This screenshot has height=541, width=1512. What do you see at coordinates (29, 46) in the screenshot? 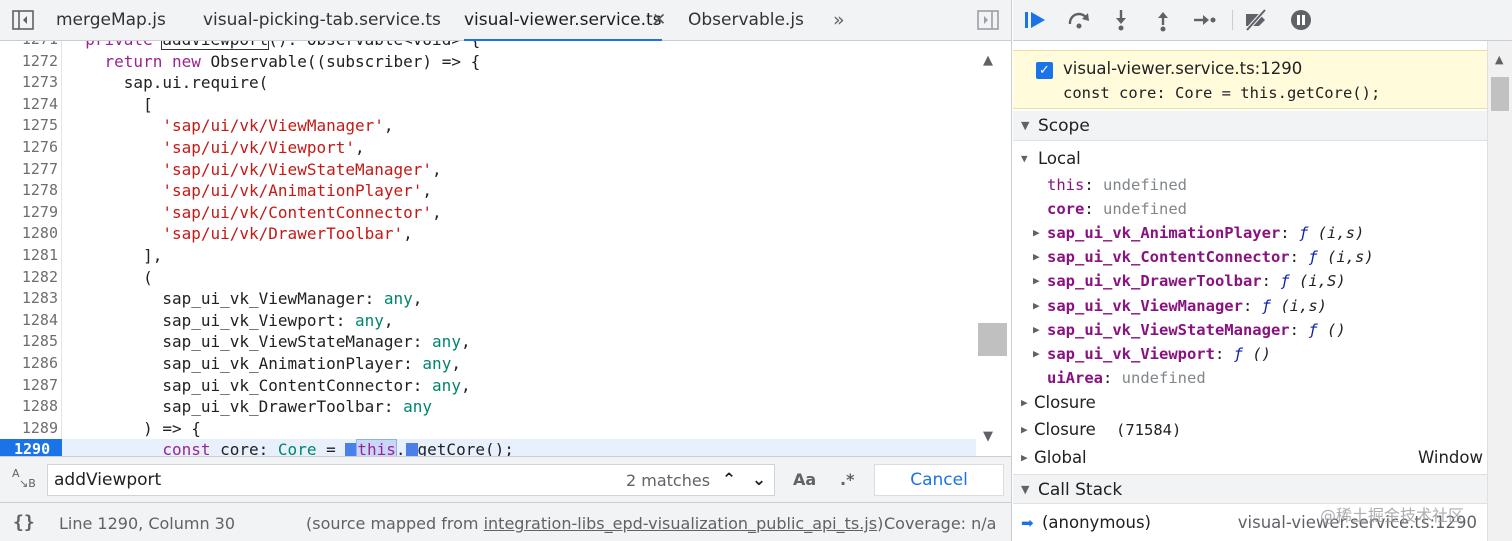
I see `line-number: 1271` at bounding box center [29, 46].